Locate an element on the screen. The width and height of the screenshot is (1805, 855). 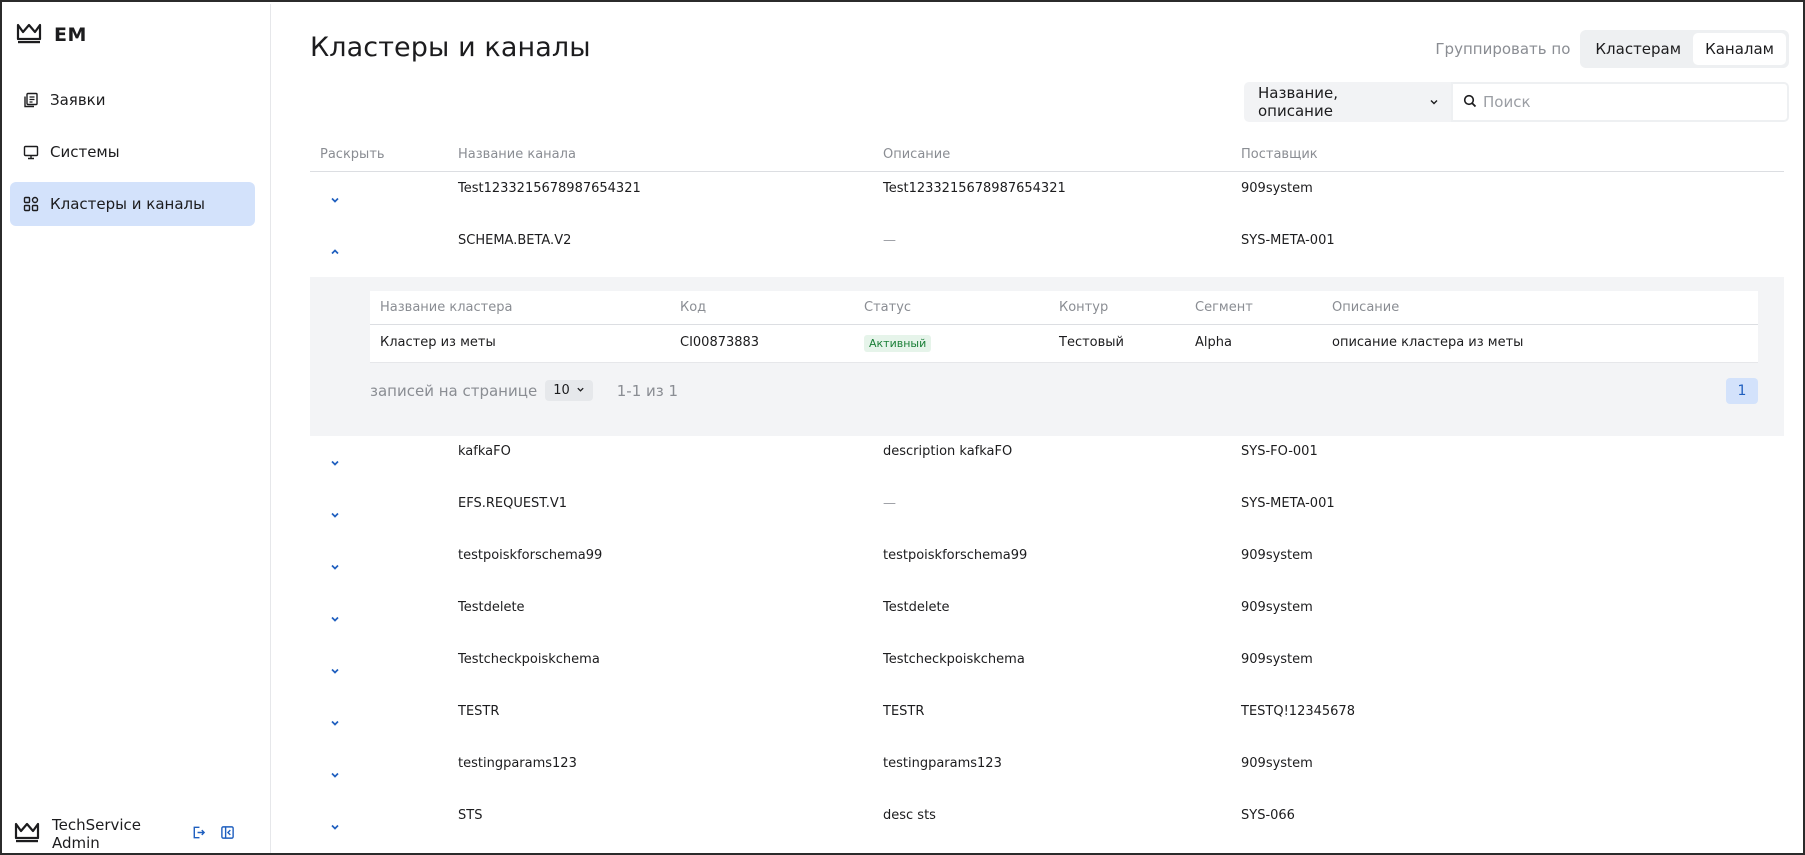
group-by-clusters-button: Кластерам is located at coordinates (1638, 49).